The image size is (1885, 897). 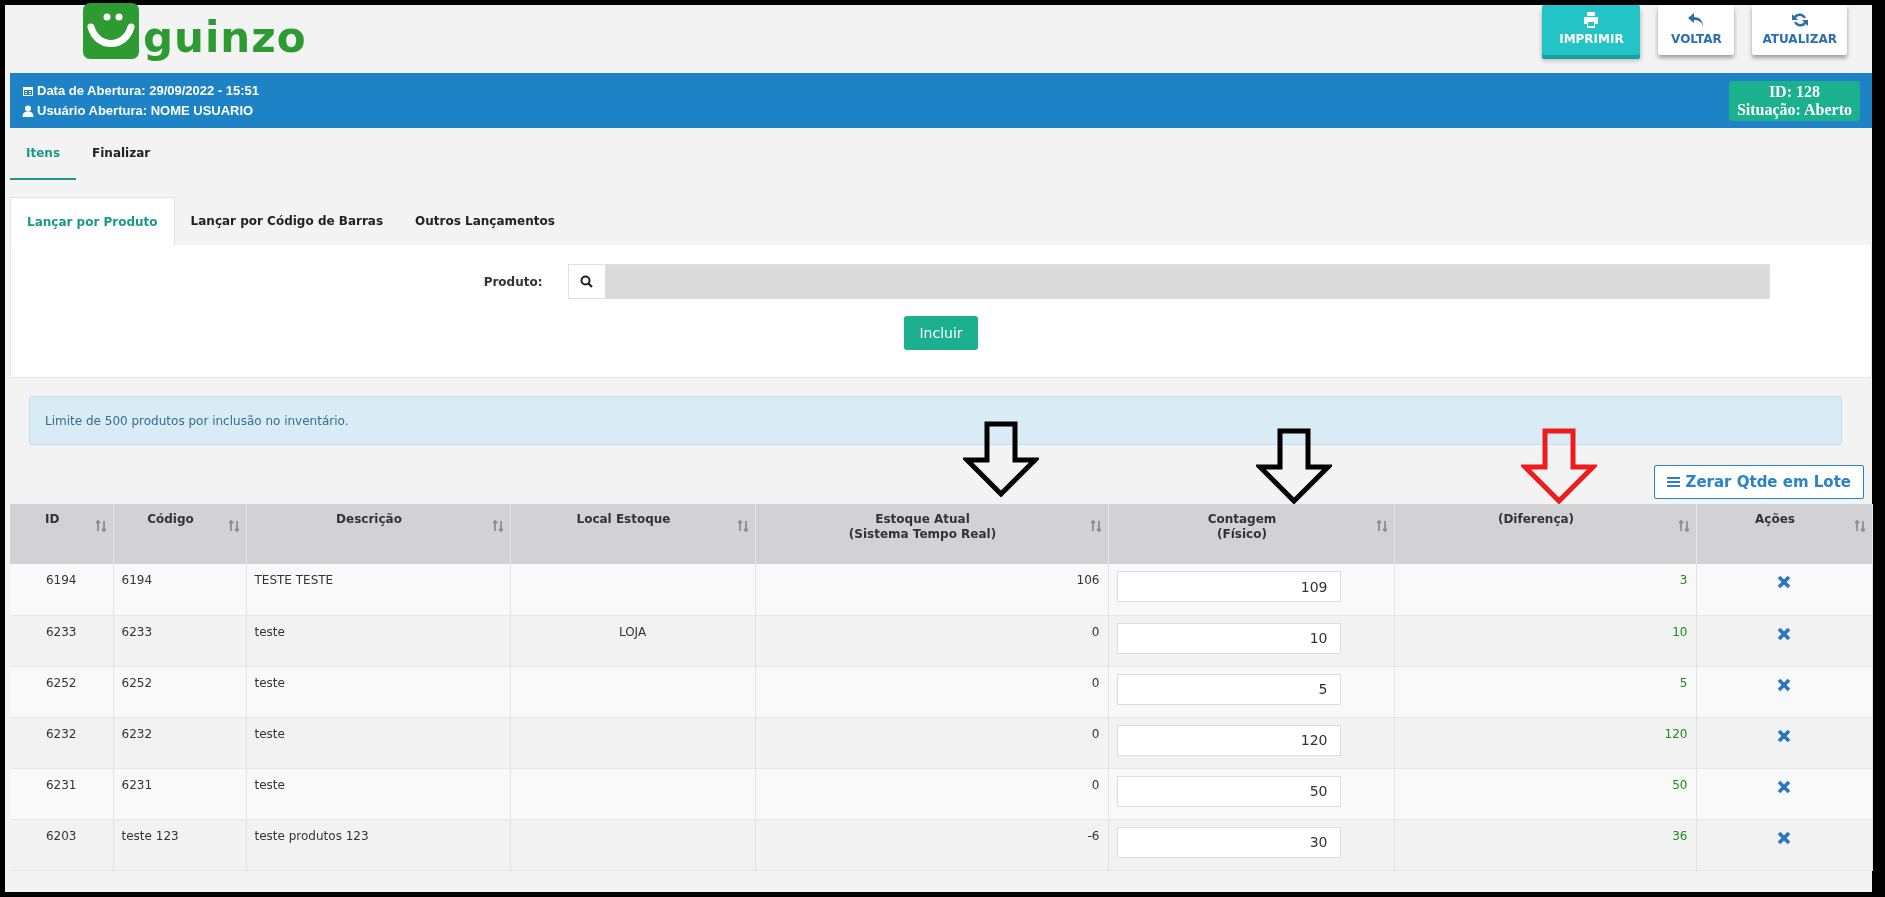 What do you see at coordinates (1545, 589) in the screenshot?
I see `table-cell: 3` at bounding box center [1545, 589].